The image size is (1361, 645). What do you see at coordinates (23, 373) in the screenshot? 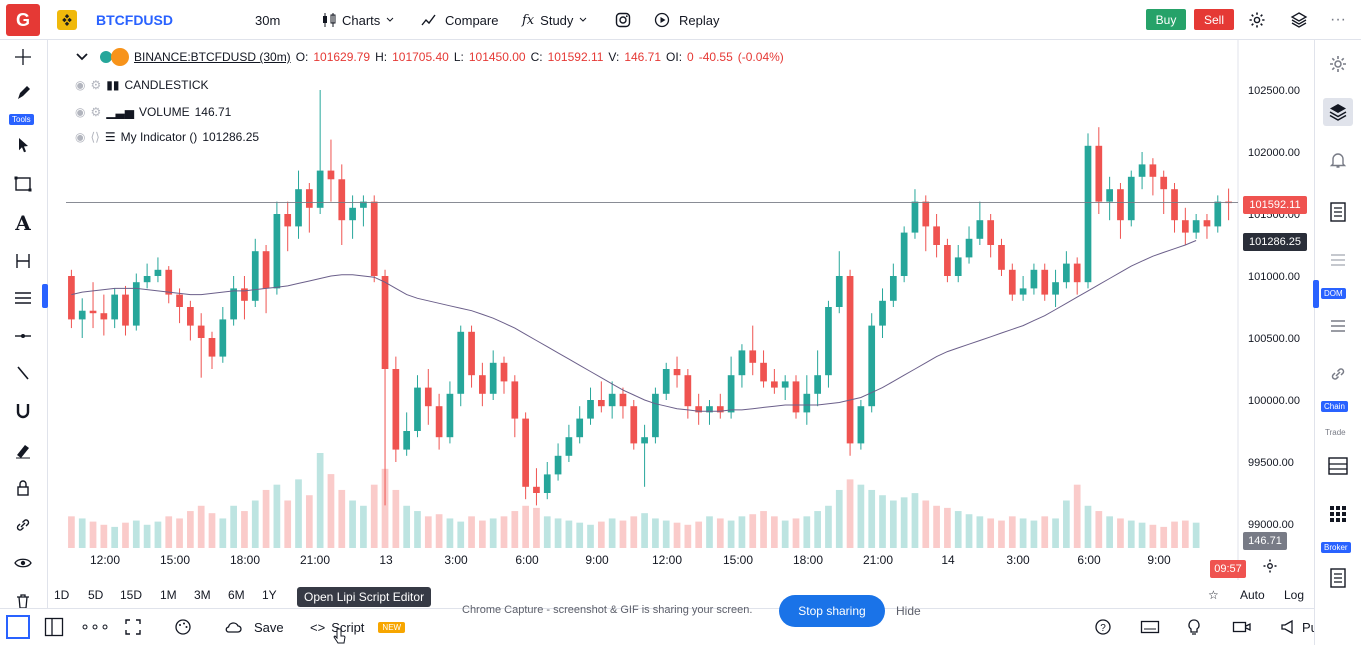
I see `trend-line-tool` at bounding box center [23, 373].